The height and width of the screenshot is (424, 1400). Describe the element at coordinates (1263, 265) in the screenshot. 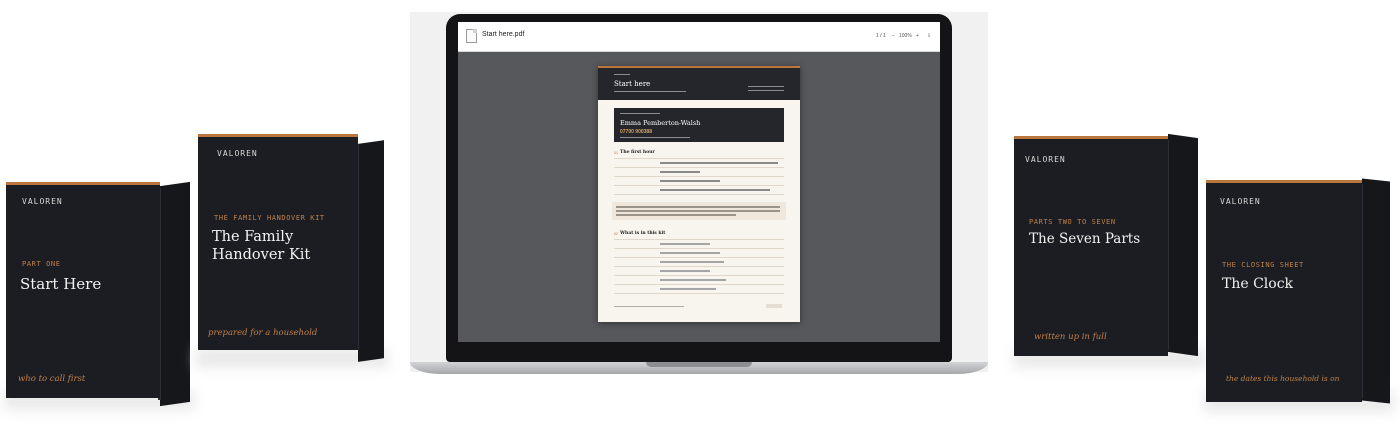

I see `book-kicker: THE CLOSING SHEET` at that location.